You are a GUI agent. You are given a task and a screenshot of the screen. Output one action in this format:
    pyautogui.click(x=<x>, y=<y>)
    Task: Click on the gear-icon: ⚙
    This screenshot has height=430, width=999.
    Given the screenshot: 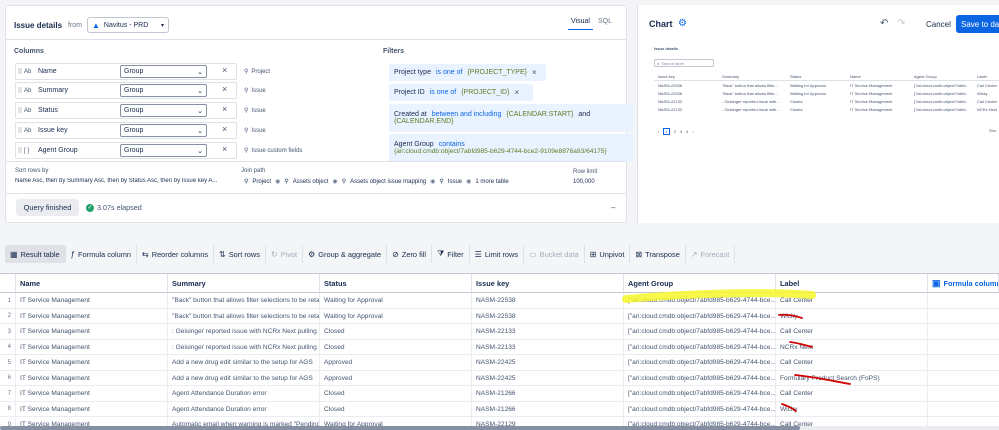 What is the action you would take?
    pyautogui.click(x=682, y=23)
    